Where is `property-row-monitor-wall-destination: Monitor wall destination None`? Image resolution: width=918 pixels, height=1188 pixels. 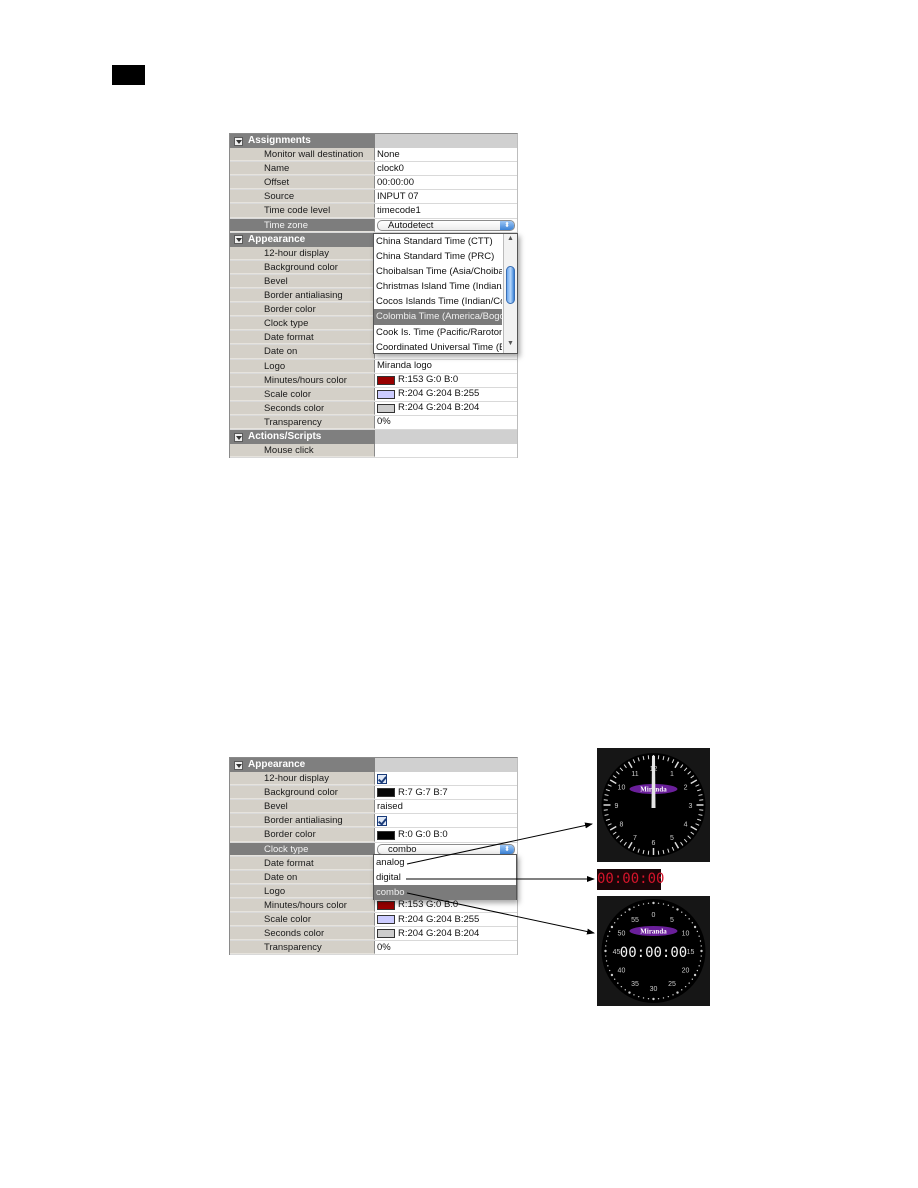 property-row-monitor-wall-destination: Monitor wall destination None is located at coordinates (373, 155).